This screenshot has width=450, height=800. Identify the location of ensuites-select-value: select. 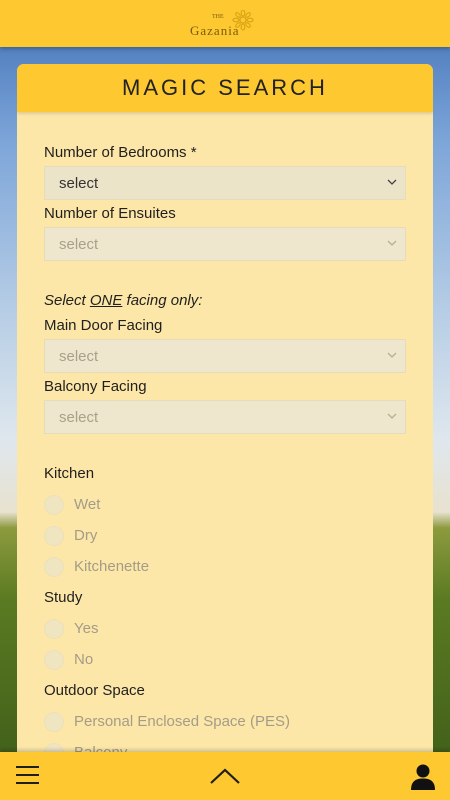
(79, 244).